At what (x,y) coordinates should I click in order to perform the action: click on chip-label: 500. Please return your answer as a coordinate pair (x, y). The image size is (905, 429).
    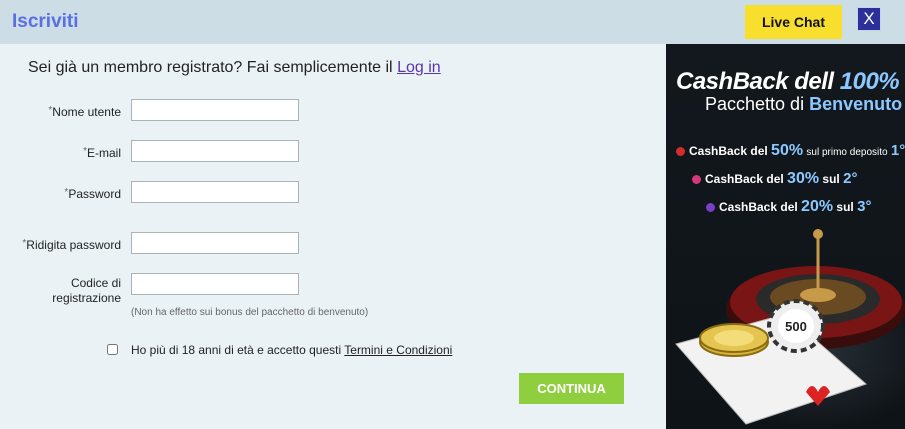
    Looking at the image, I should click on (796, 326).